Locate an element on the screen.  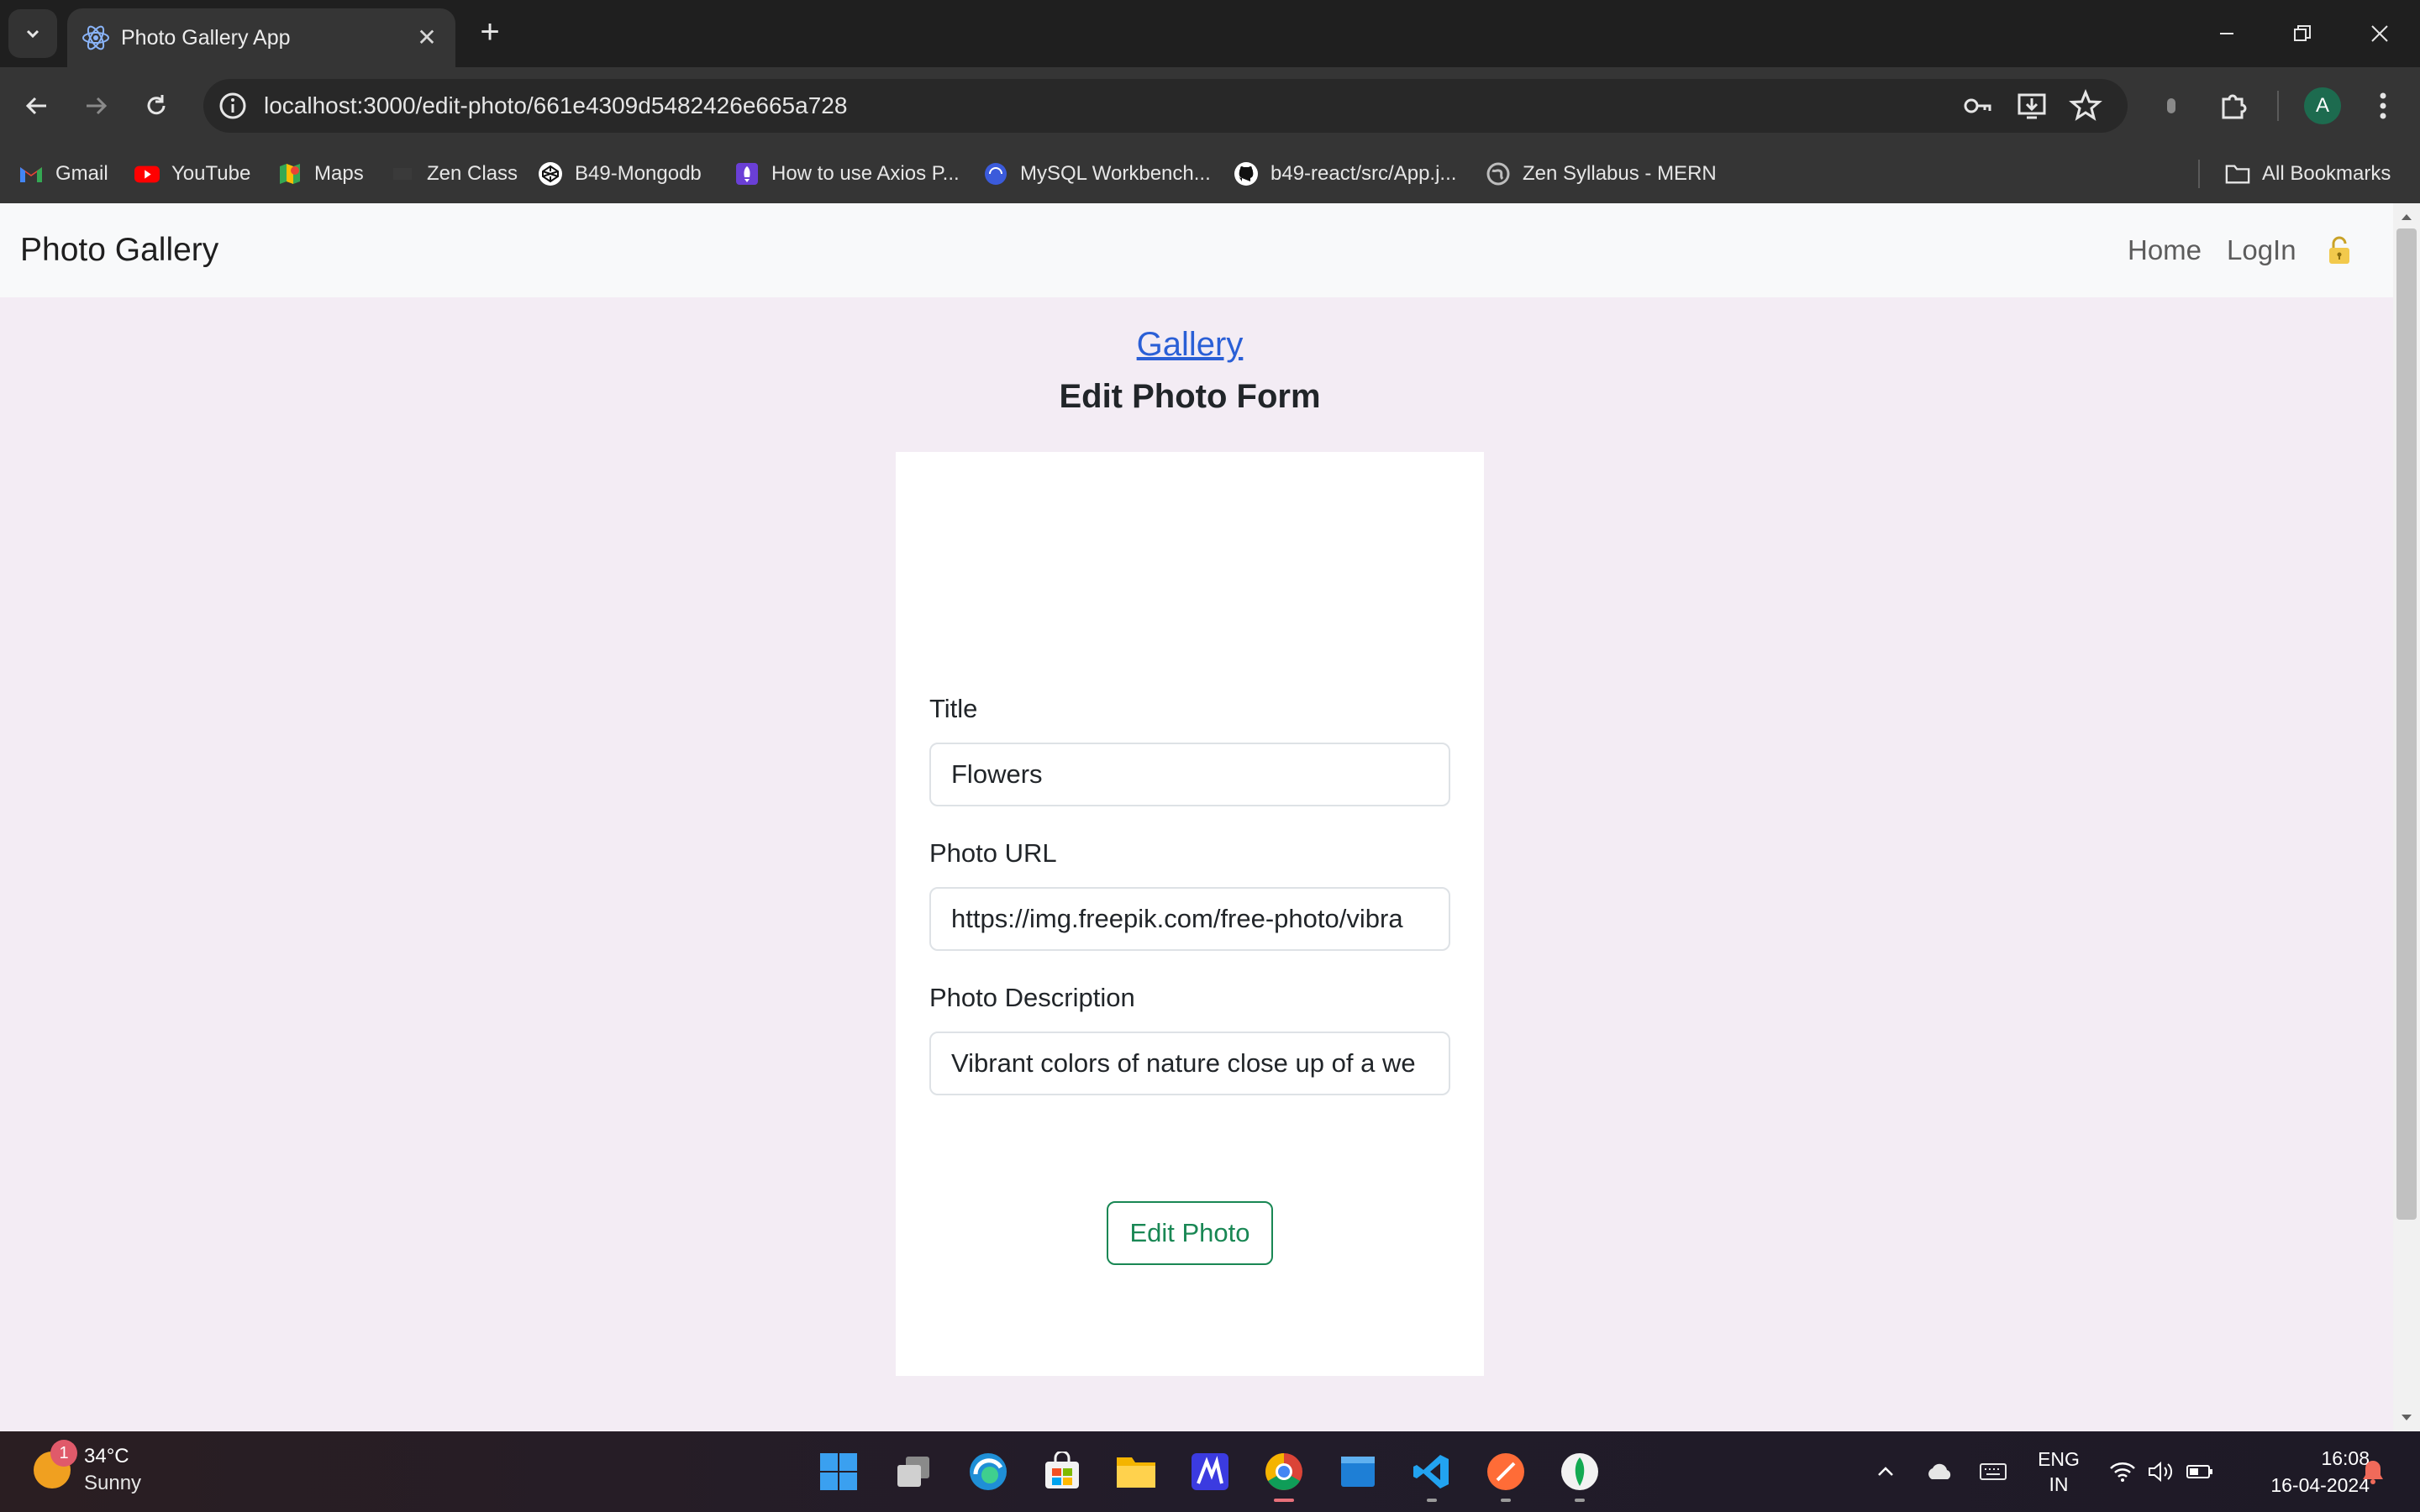
bookmark-star-icon is located at coordinates (2086, 106).